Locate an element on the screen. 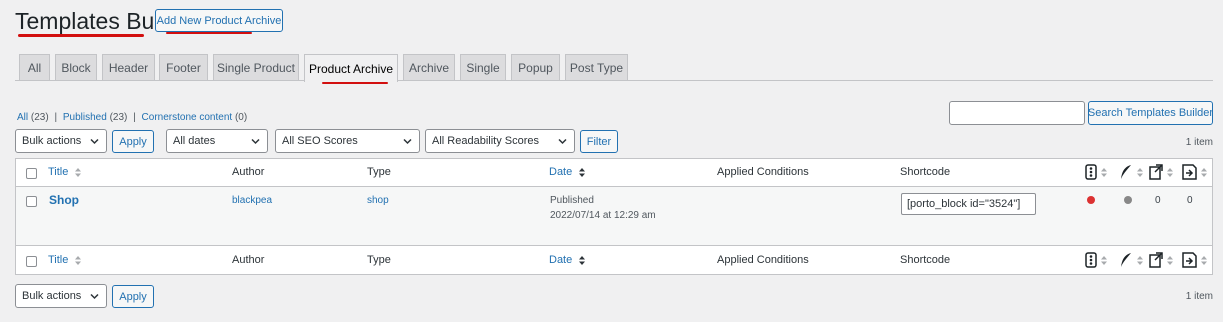 The height and width of the screenshot is (322, 1223). view-all-link: All is located at coordinates (22, 117).